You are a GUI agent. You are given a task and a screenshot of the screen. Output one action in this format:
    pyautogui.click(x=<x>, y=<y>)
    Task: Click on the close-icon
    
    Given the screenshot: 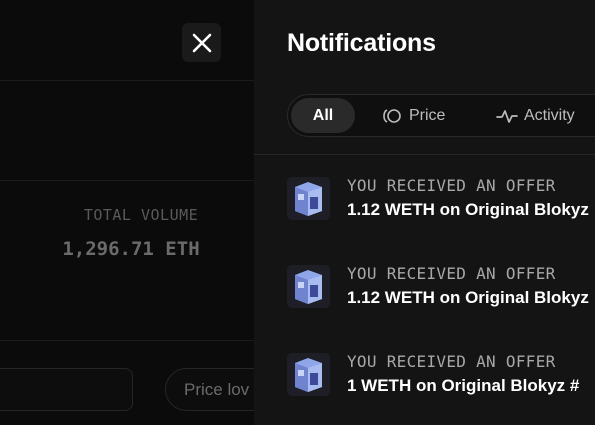 What is the action you would take?
    pyautogui.click(x=201, y=42)
    